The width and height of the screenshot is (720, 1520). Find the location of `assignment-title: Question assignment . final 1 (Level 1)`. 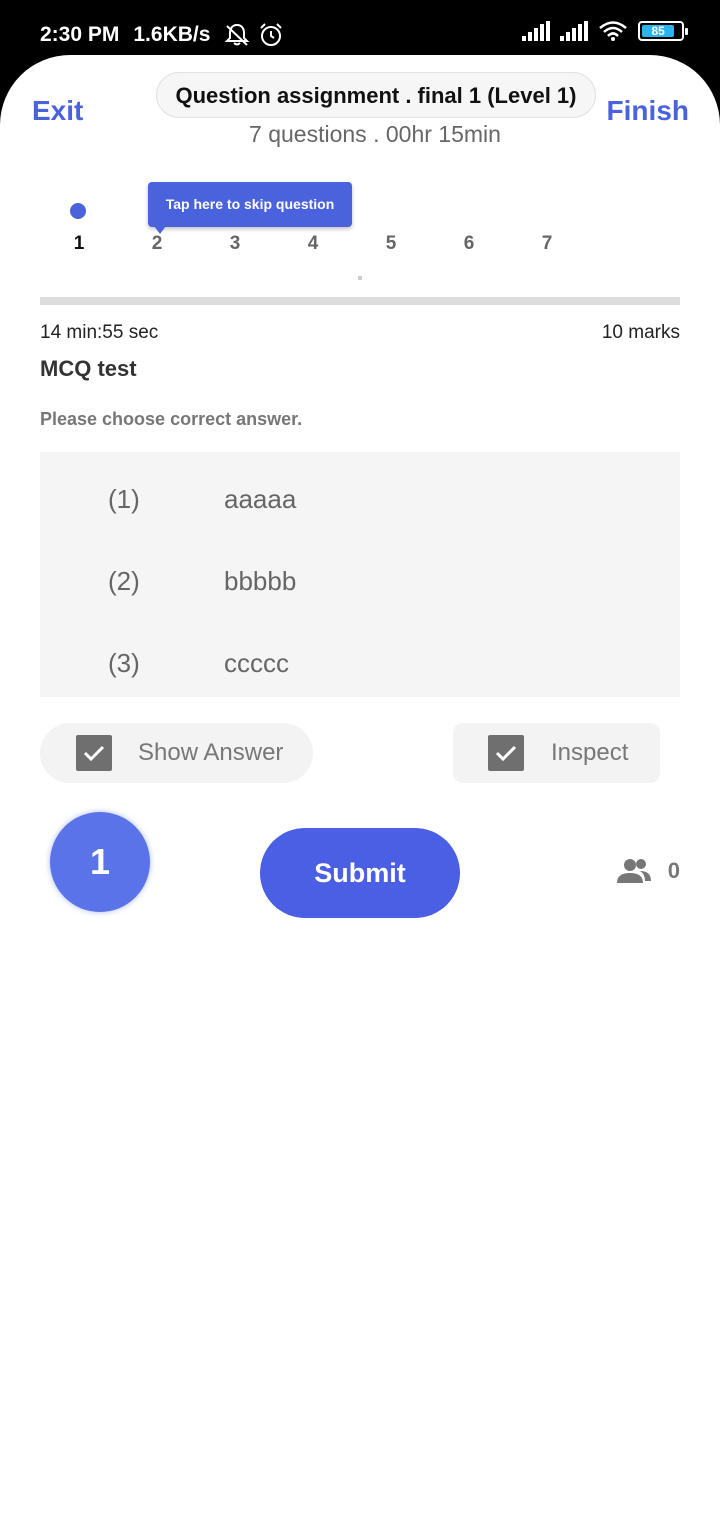

assignment-title: Question assignment . final 1 (Level 1) is located at coordinates (376, 95).